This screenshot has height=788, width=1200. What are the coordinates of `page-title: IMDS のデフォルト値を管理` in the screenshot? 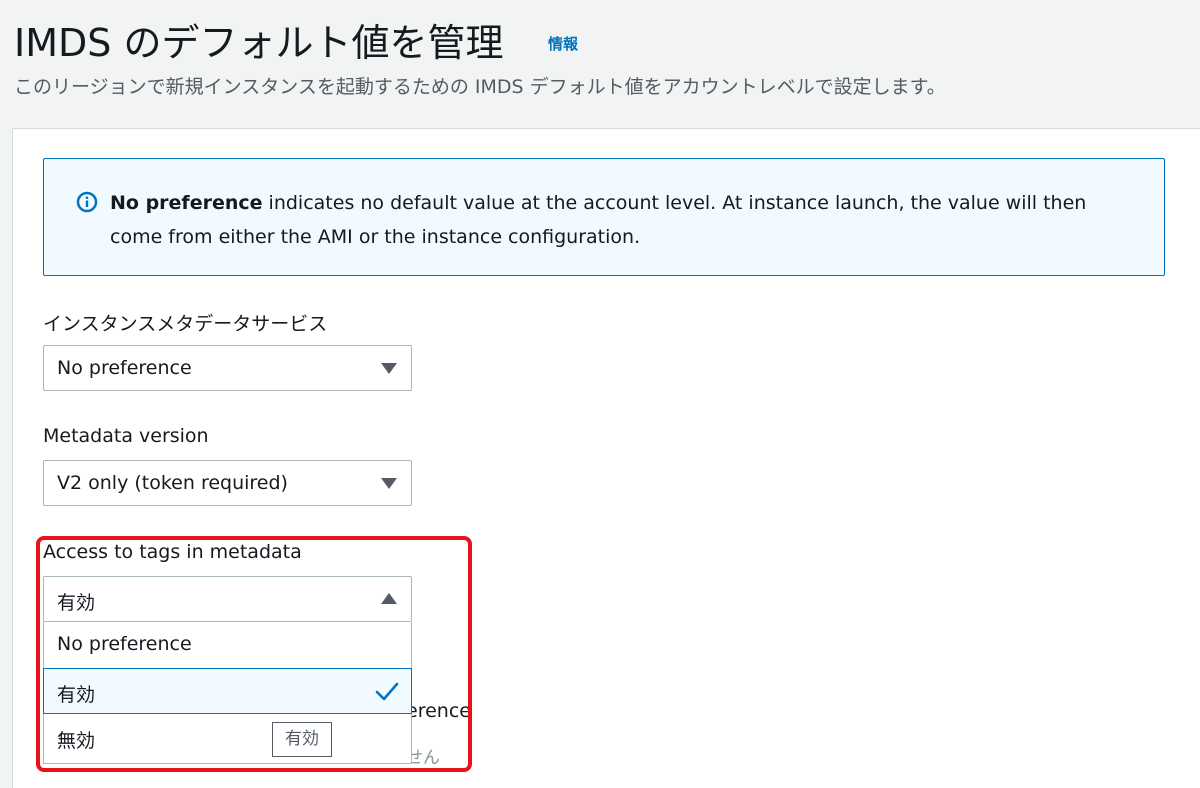 It's located at (259, 43).